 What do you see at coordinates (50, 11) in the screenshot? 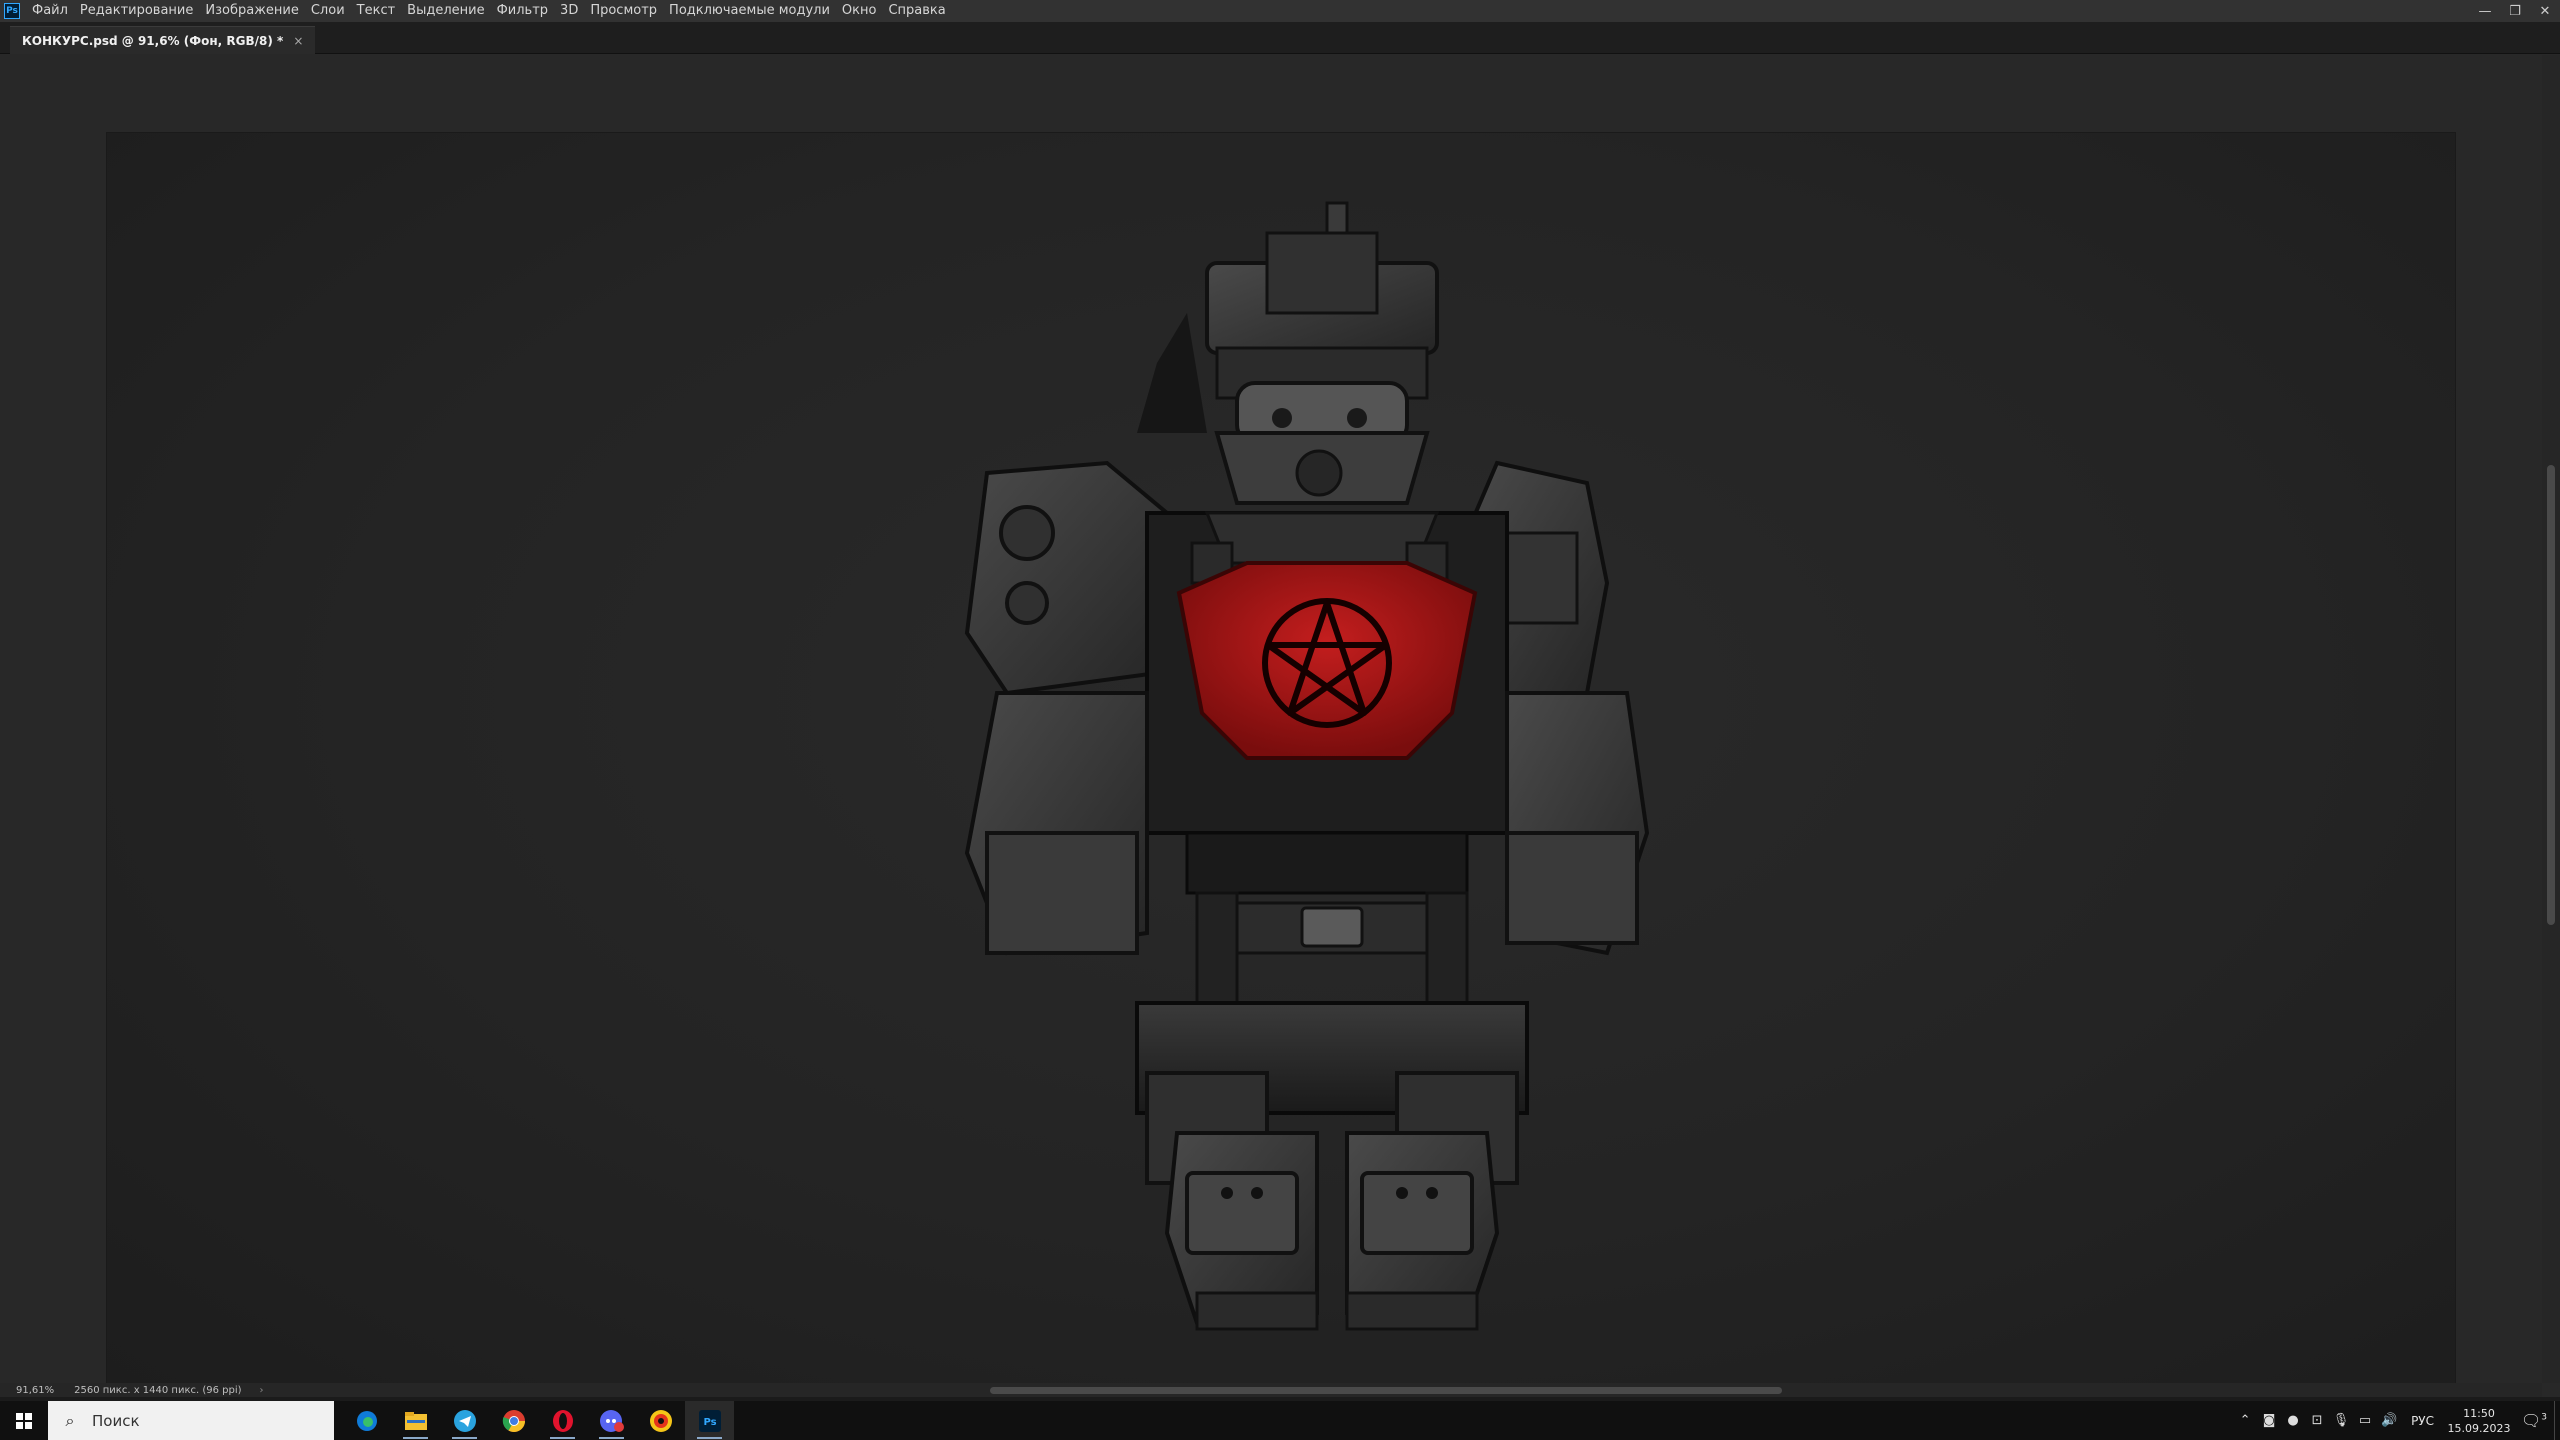
I see `menu-file: Файл` at bounding box center [50, 11].